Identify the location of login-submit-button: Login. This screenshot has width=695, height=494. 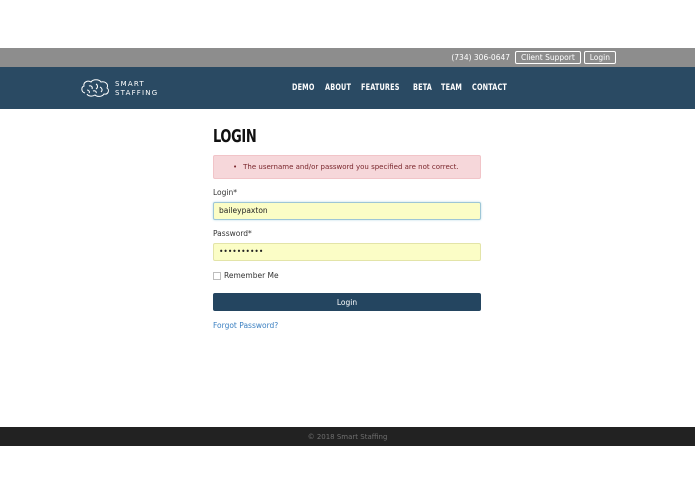
(347, 302).